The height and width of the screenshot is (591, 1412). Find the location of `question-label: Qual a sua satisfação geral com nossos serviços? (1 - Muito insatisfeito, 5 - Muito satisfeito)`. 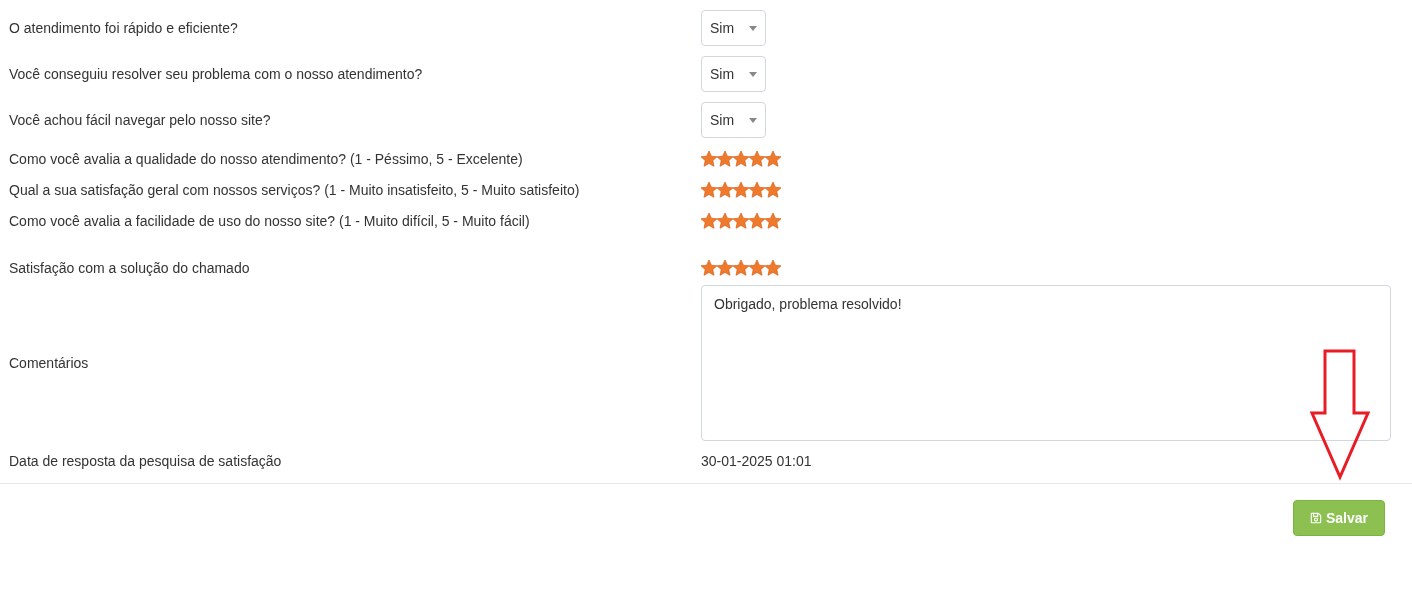

question-label: Qual a sua satisfação geral com nossos serviços? (1 - Muito insatisfeito, 5 - Muito satisfeito) is located at coordinates (294, 190).